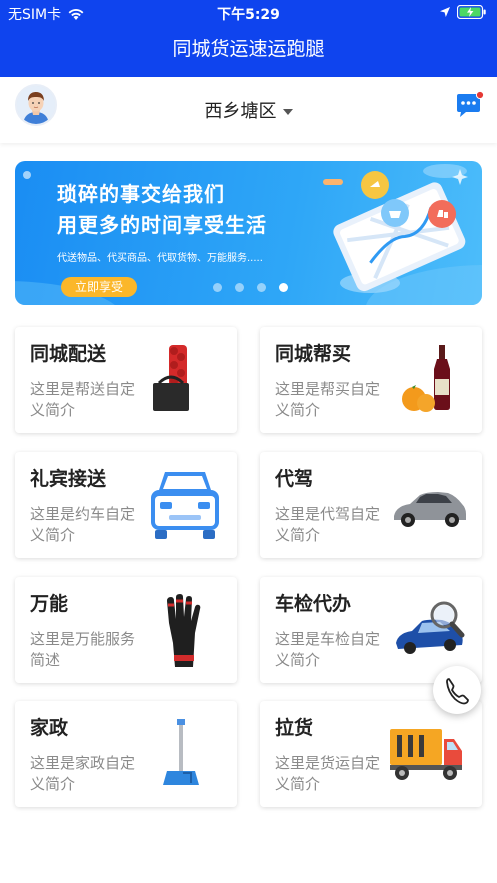 This screenshot has width=497, height=883. What do you see at coordinates (283, 287) in the screenshot?
I see `pagination-dot-active` at bounding box center [283, 287].